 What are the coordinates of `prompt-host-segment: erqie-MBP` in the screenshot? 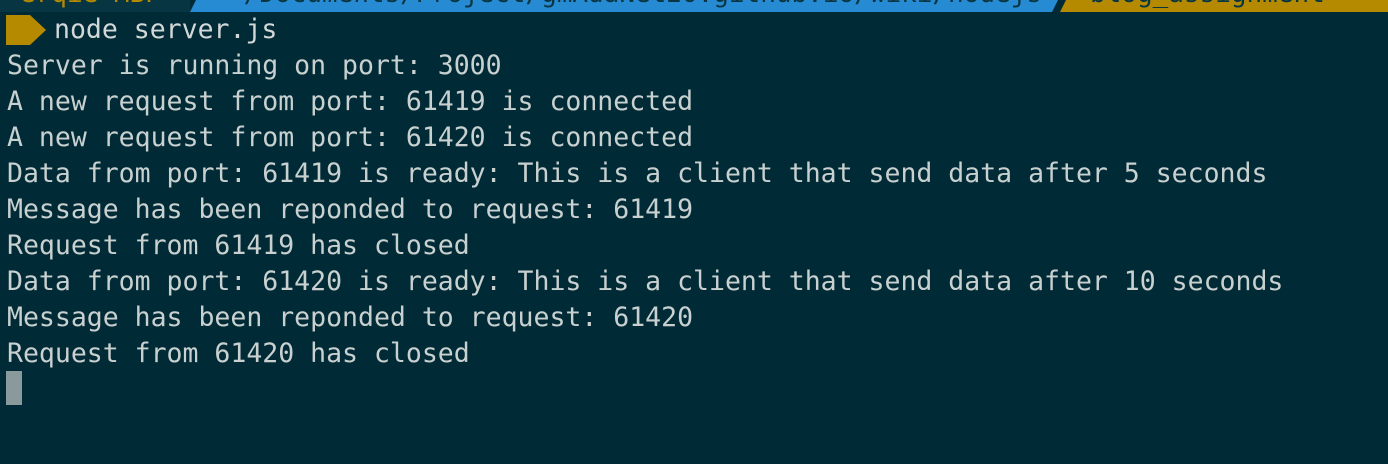 It's located at (95, 6).